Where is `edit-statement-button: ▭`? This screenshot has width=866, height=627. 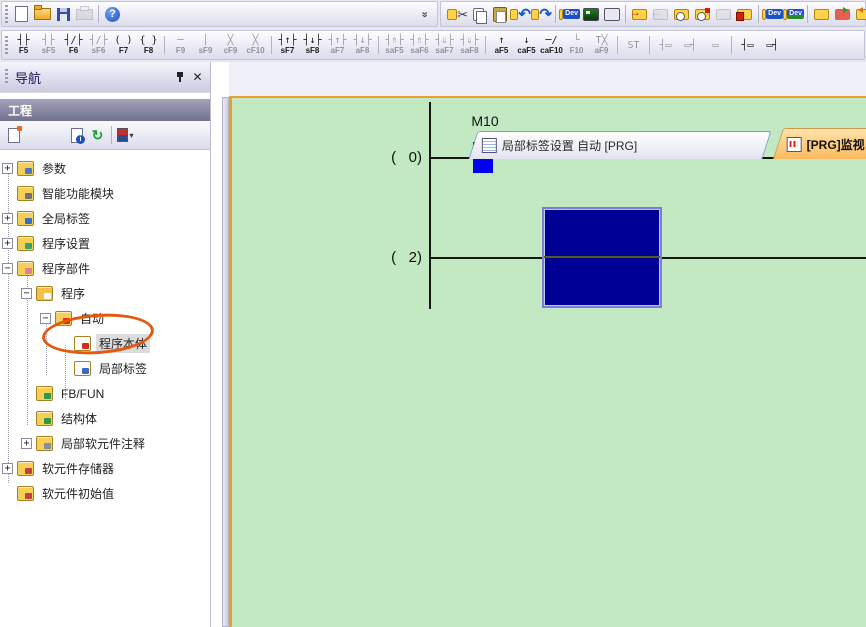
edit-statement-button: ▭ is located at coordinates (715, 45).